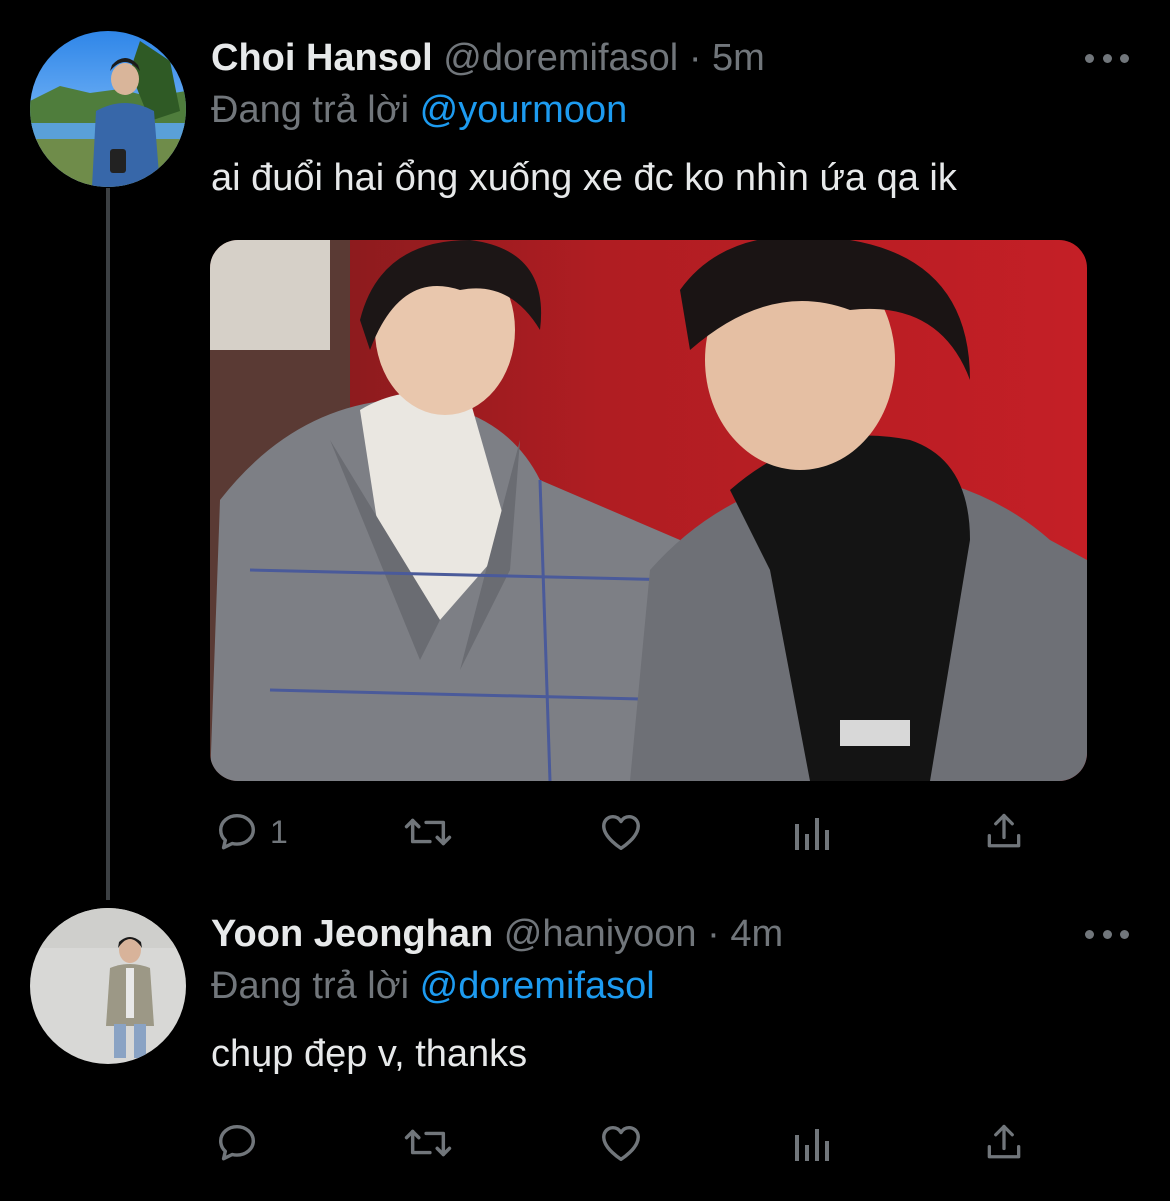 This screenshot has height=1201, width=1170. Describe the element at coordinates (419, 110) in the screenshot. I see `replying-to-line: Đang trả lời @yourmoon` at that location.